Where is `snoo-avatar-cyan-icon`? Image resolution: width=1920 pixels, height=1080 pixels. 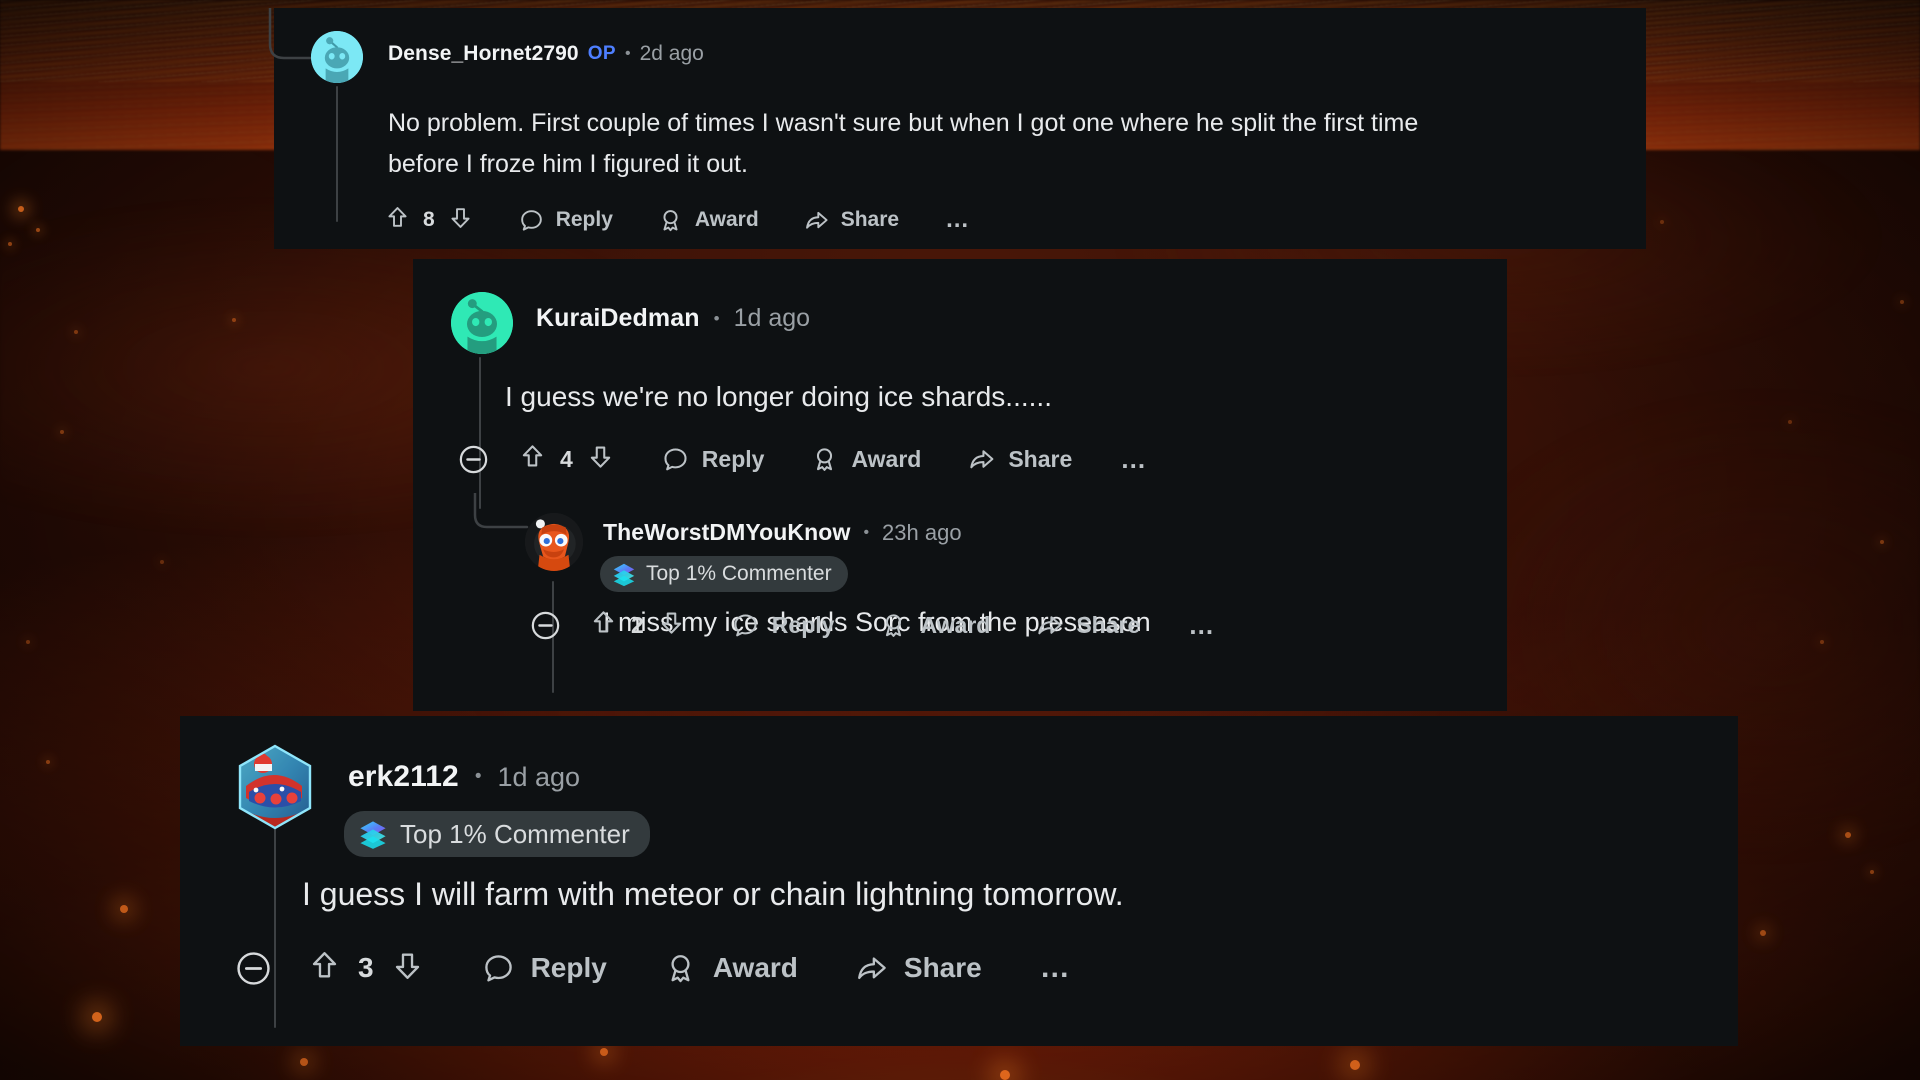
snoo-avatar-cyan-icon is located at coordinates (337, 57).